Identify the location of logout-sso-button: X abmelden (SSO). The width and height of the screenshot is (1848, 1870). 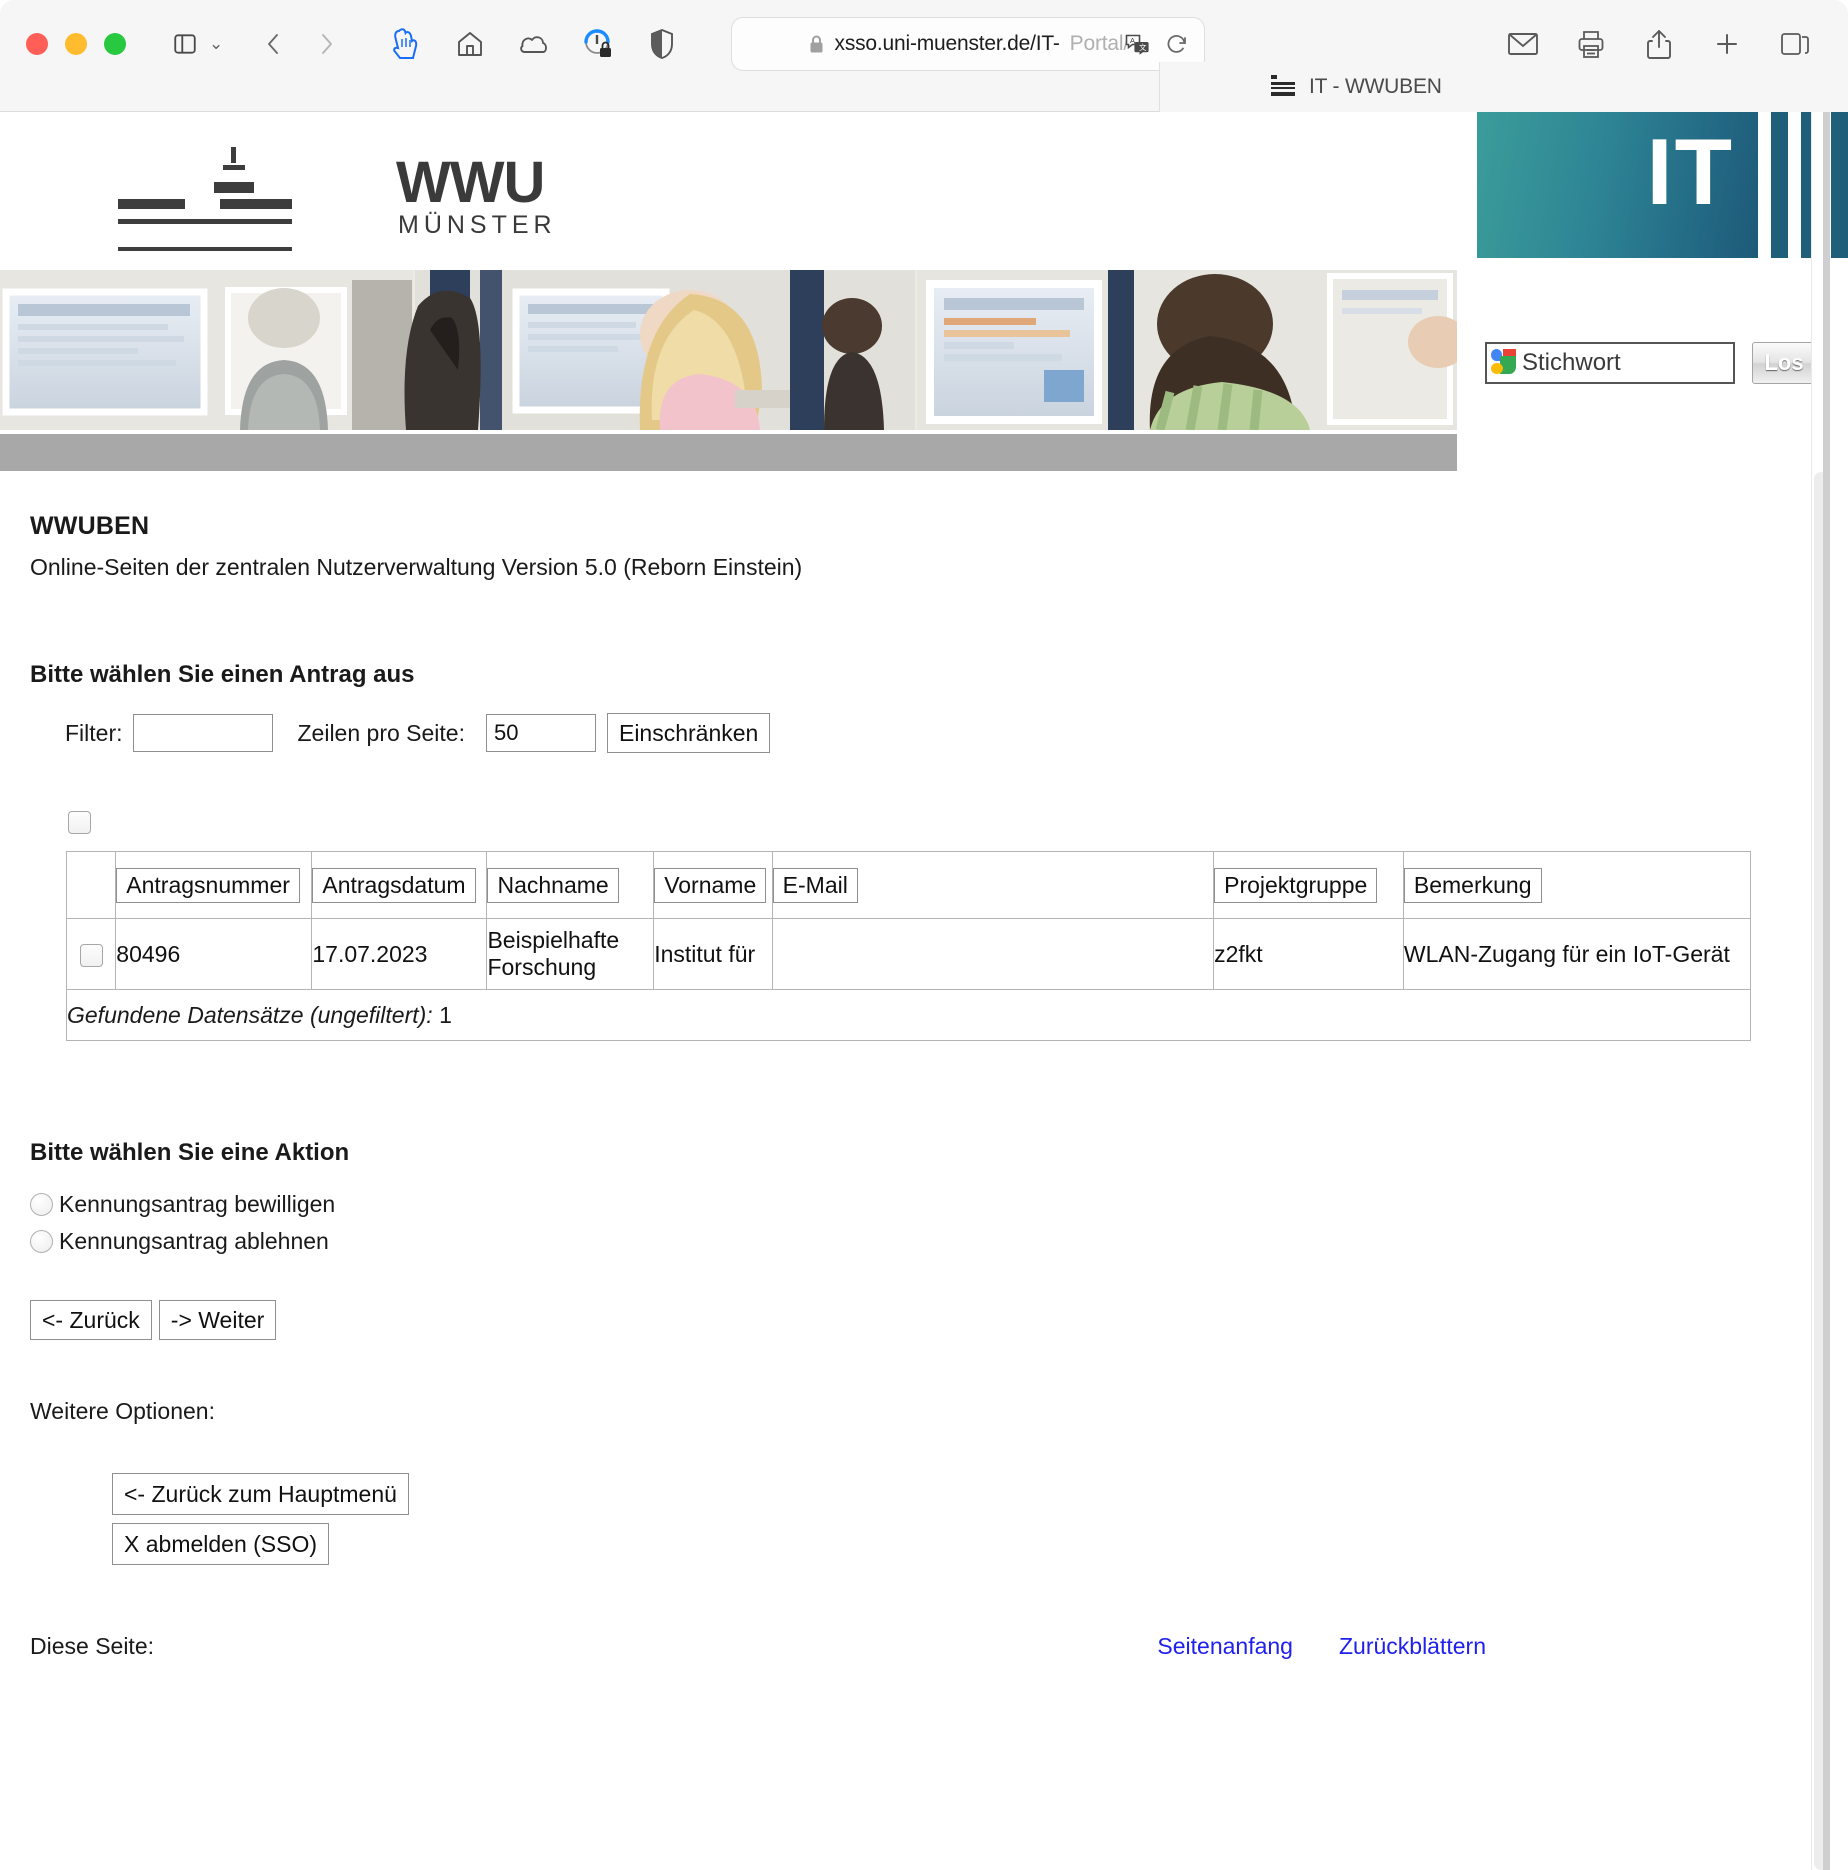
(221, 1544).